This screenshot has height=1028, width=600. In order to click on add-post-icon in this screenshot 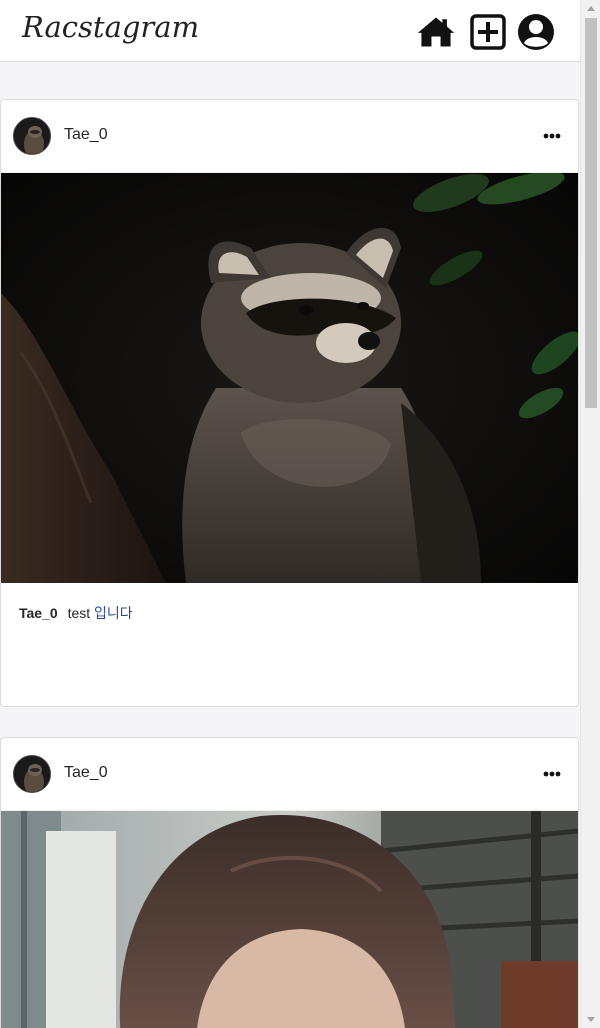, I will do `click(488, 32)`.